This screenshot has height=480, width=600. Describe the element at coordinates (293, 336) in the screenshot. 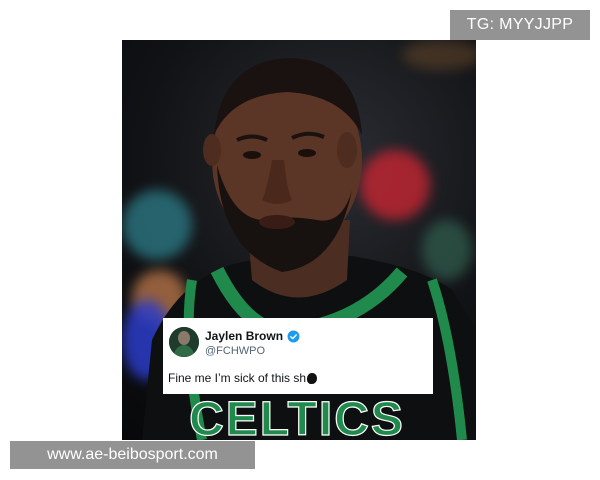

I see `verified-badge-icon` at that location.